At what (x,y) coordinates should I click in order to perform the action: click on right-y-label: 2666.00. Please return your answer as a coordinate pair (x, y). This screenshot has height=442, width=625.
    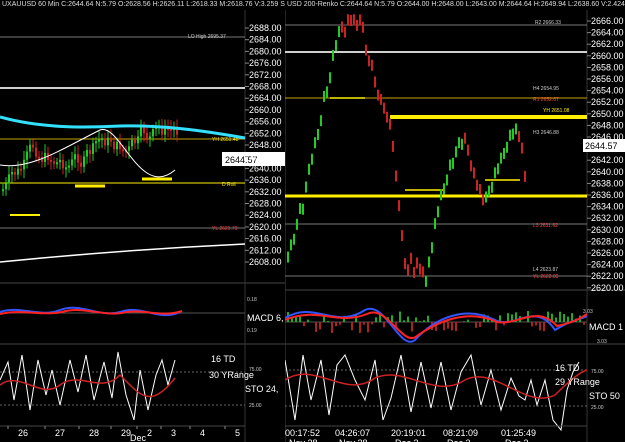
    Looking at the image, I should click on (607, 21).